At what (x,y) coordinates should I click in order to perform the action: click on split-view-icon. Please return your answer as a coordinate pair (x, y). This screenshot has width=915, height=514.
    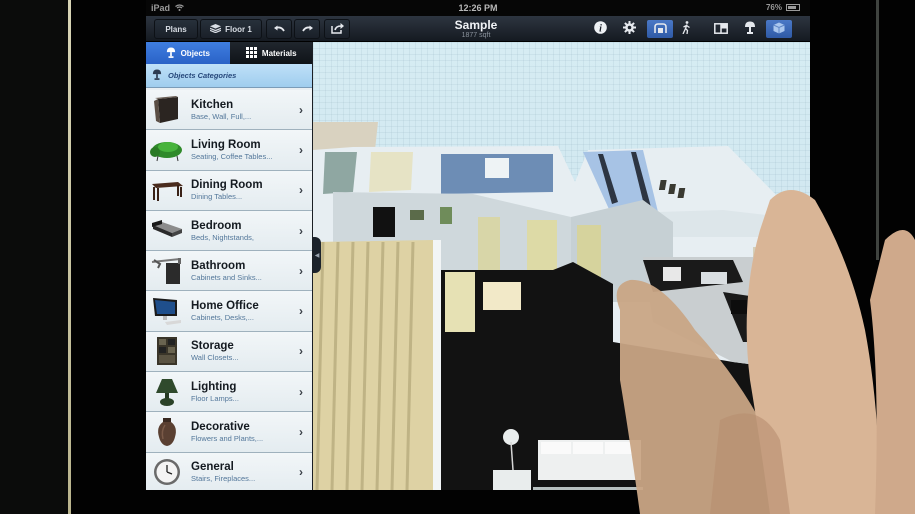
    Looking at the image, I should click on (721, 29).